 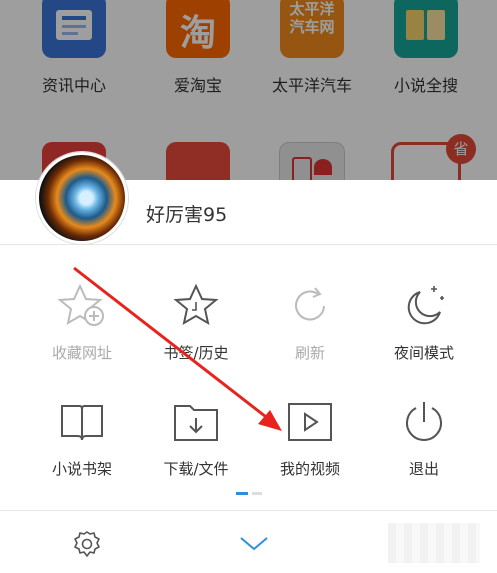 I want to click on power-icon, so click(x=424, y=421).